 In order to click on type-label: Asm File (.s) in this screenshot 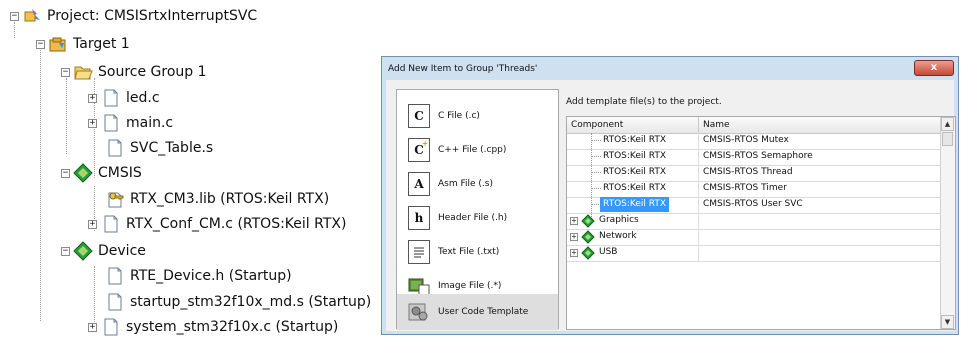, I will do `click(465, 184)`.